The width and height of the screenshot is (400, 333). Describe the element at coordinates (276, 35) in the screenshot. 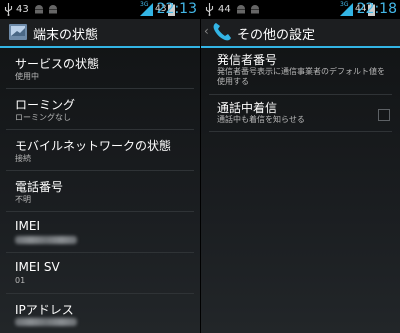

I see `page-title: その他の設定` at that location.